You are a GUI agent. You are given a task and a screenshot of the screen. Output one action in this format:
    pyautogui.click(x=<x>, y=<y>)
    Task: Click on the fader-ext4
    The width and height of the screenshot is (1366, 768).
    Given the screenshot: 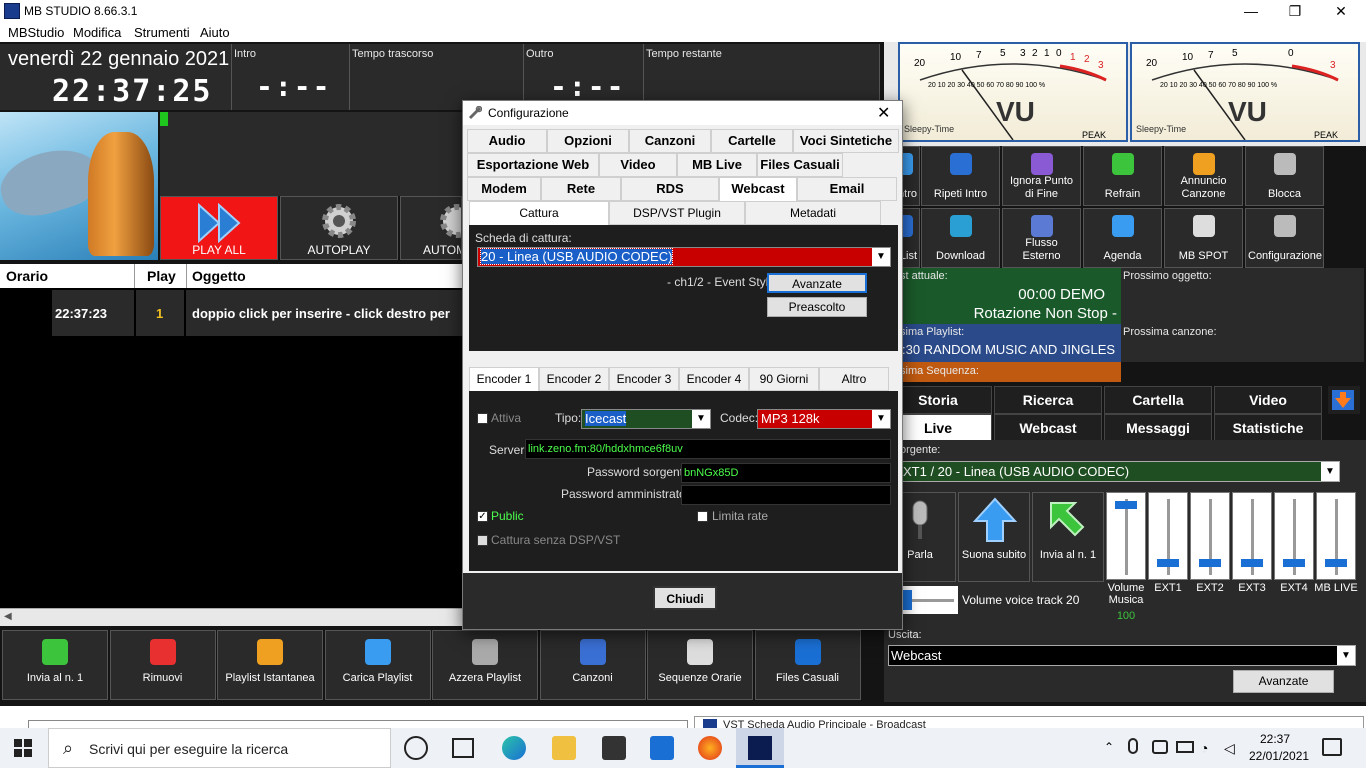 What is the action you would take?
    pyautogui.click(x=1294, y=536)
    